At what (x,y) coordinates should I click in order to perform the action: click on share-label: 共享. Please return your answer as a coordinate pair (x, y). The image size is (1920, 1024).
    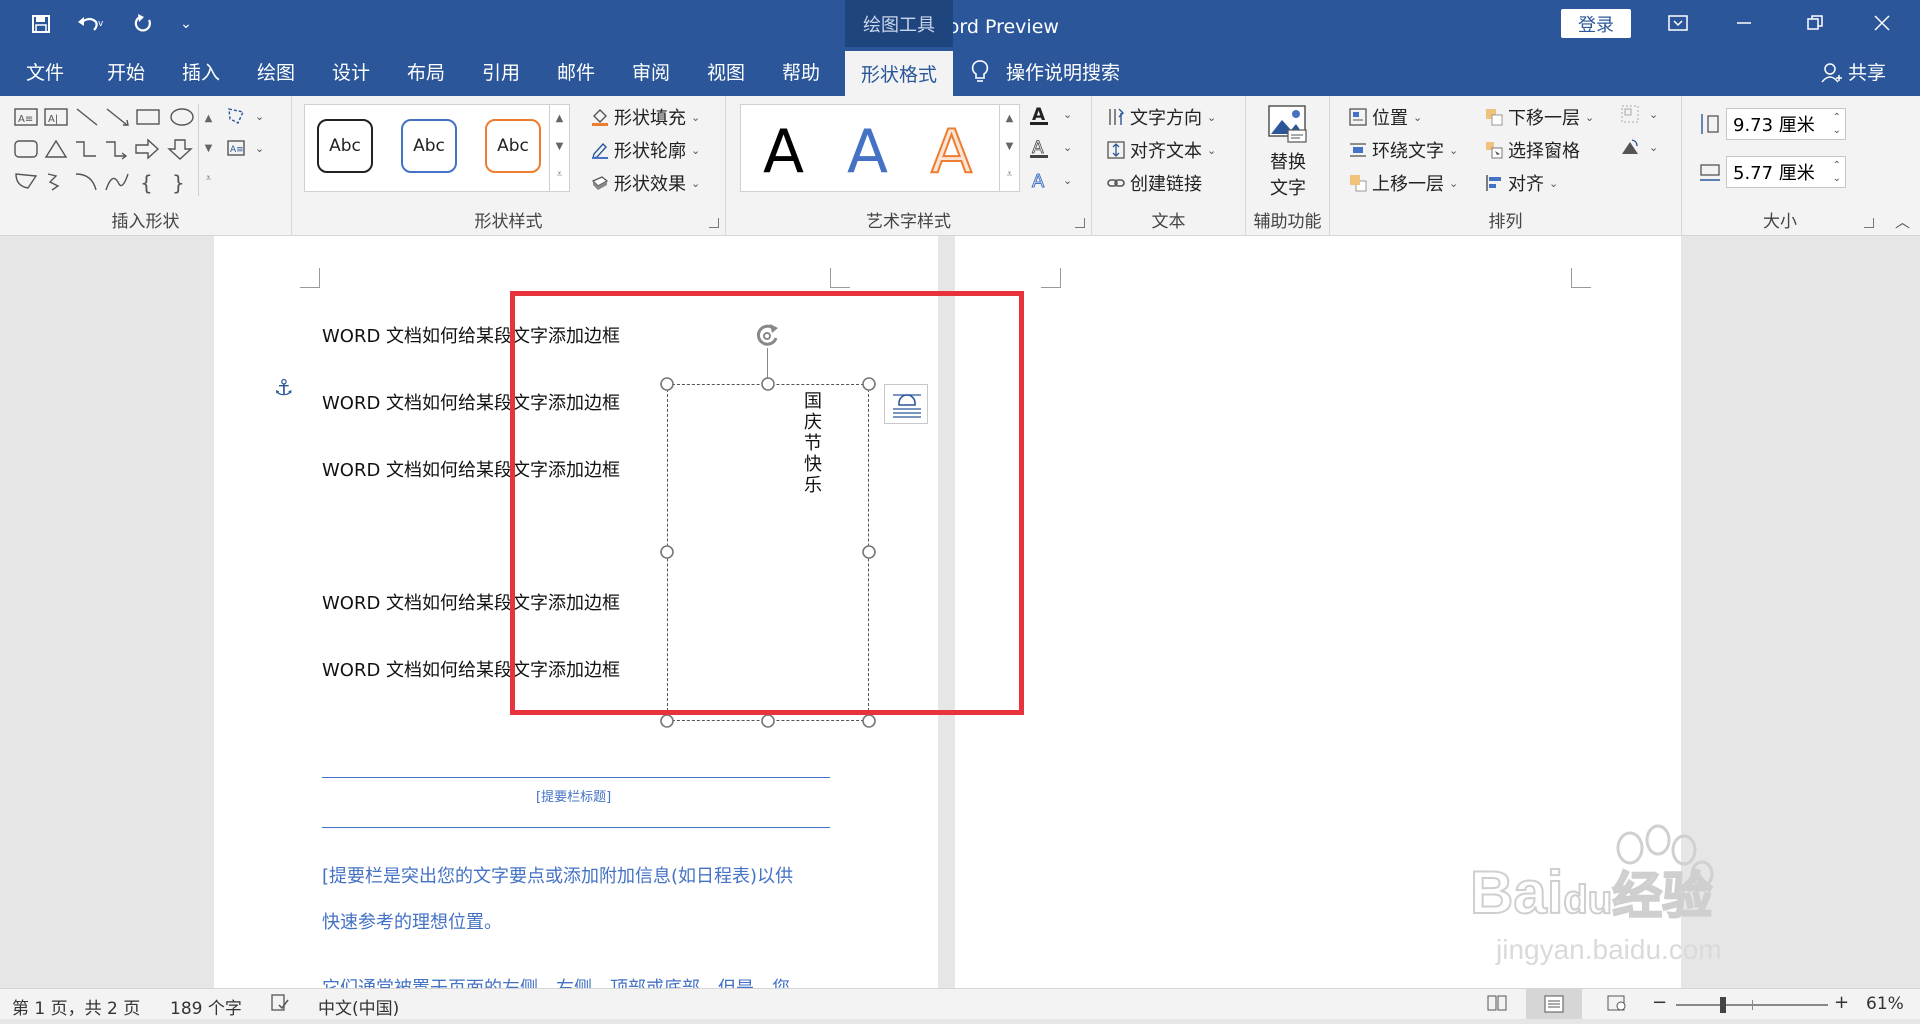
    Looking at the image, I should click on (1867, 73).